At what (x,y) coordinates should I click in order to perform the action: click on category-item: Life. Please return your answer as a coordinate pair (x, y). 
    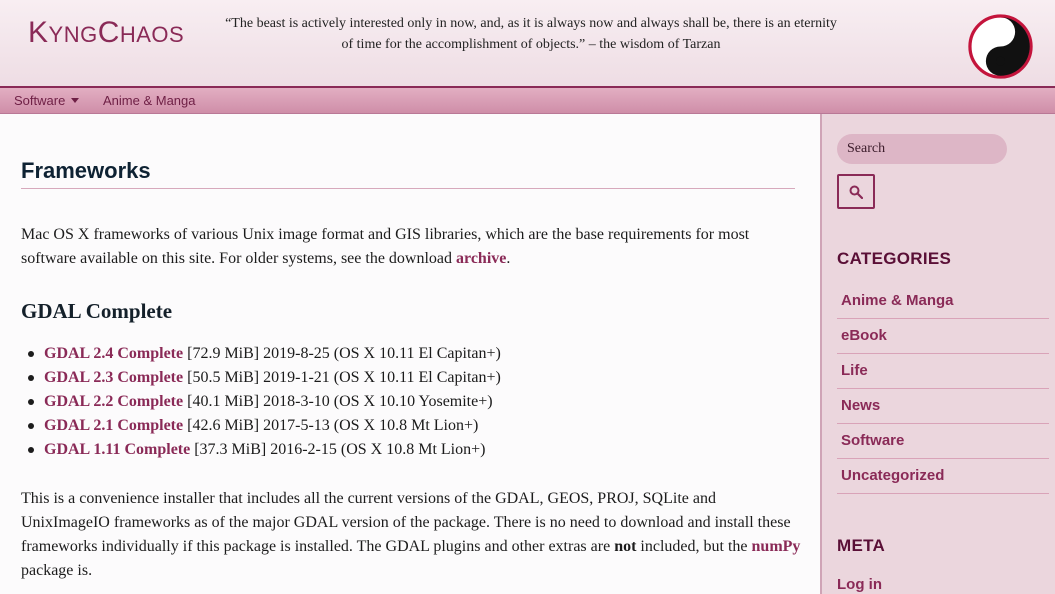
    Looking at the image, I should click on (943, 371).